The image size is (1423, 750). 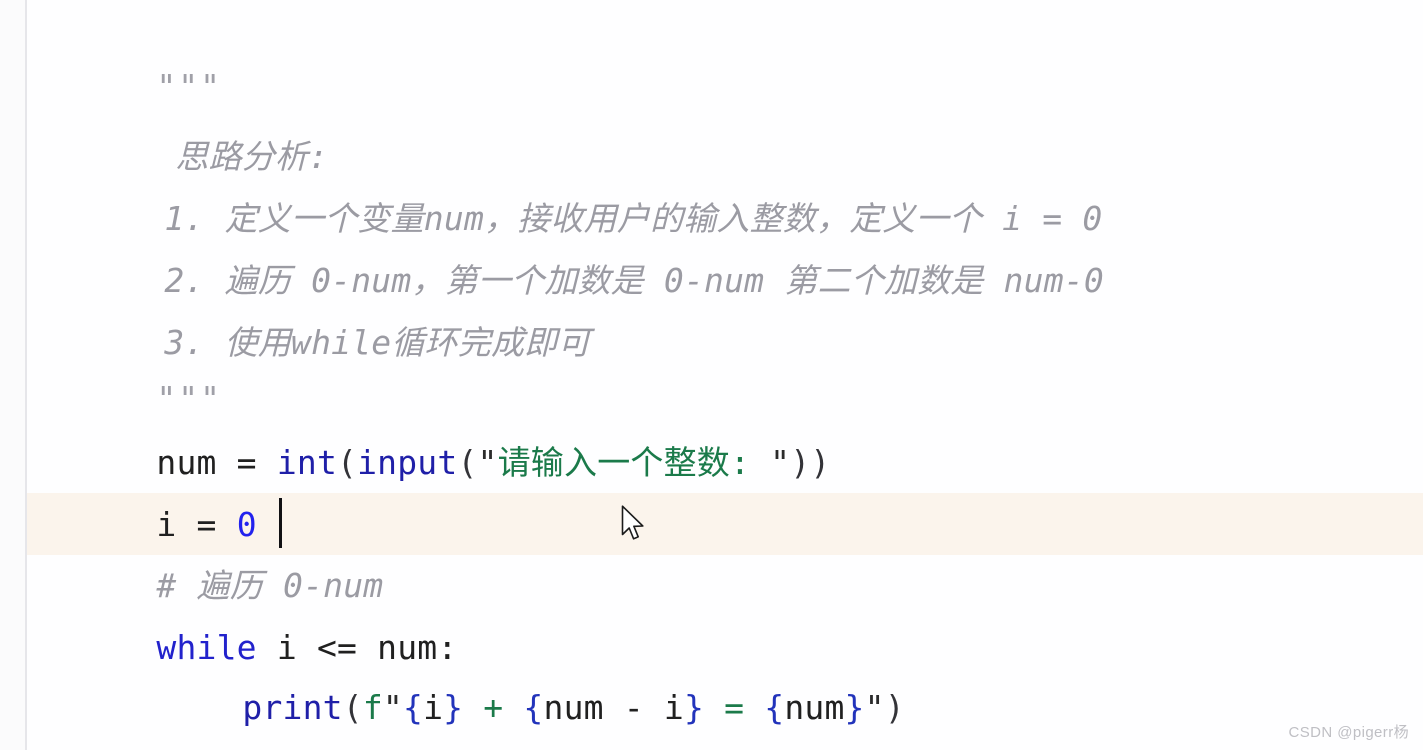 What do you see at coordinates (574, 244) in the screenshot?
I see `code-line-docstring-item-2: 2. 遍历 0-num，第一个加数是 0-num 第二个加数是 num-0` at bounding box center [574, 244].